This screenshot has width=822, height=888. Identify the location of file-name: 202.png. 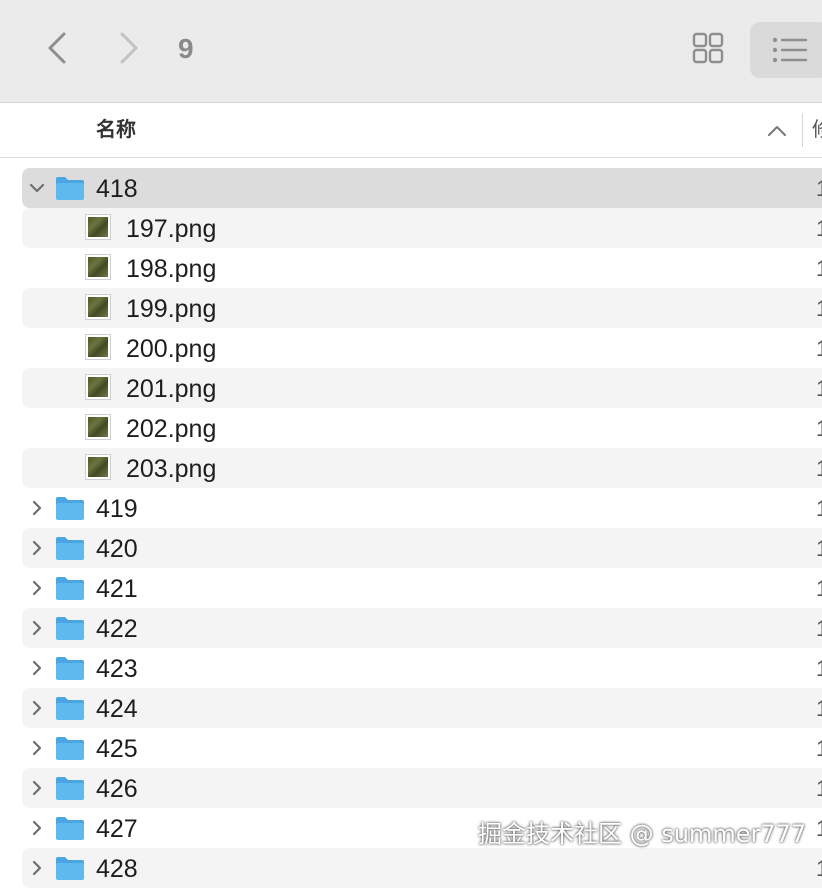
(171, 429).